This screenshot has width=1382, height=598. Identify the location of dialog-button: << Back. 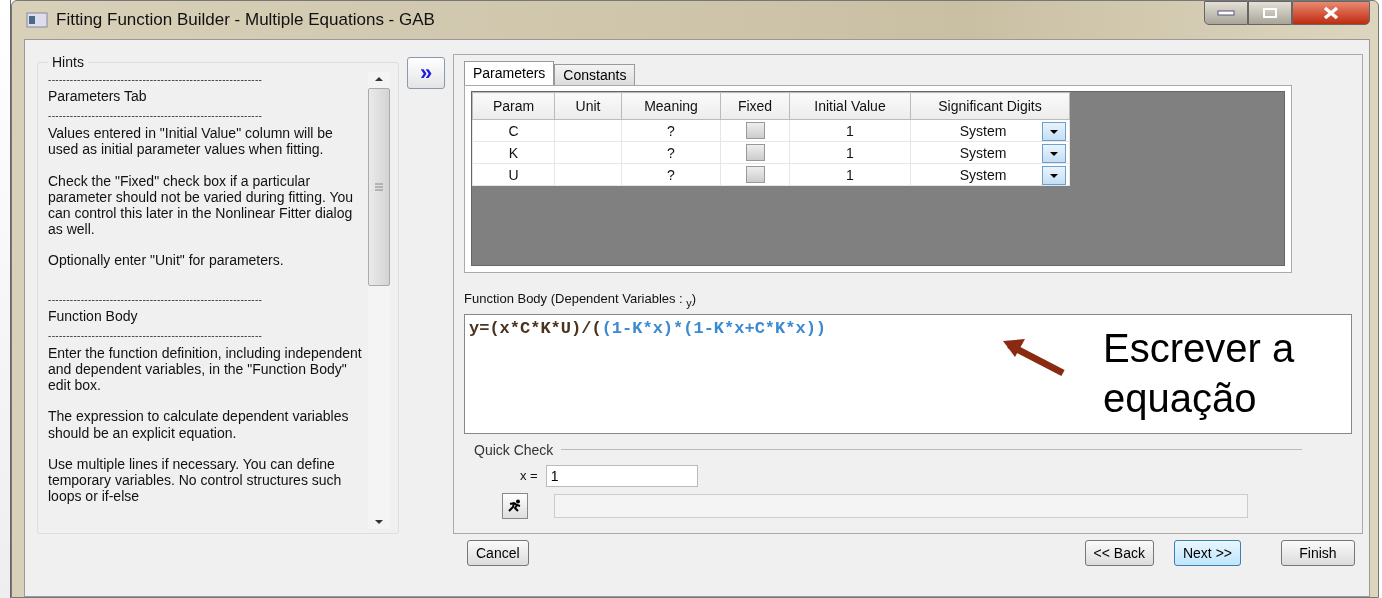
(1119, 553).